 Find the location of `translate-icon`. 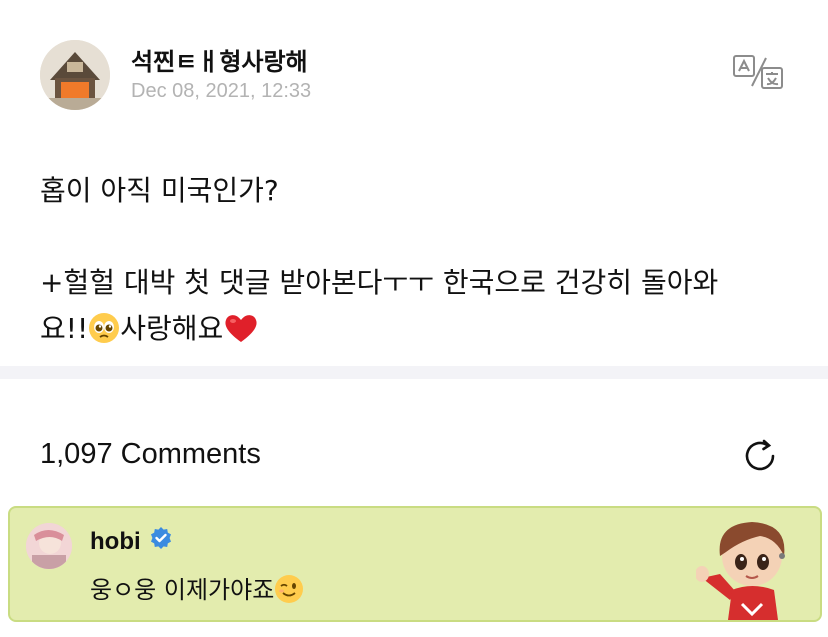

translate-icon is located at coordinates (758, 72).